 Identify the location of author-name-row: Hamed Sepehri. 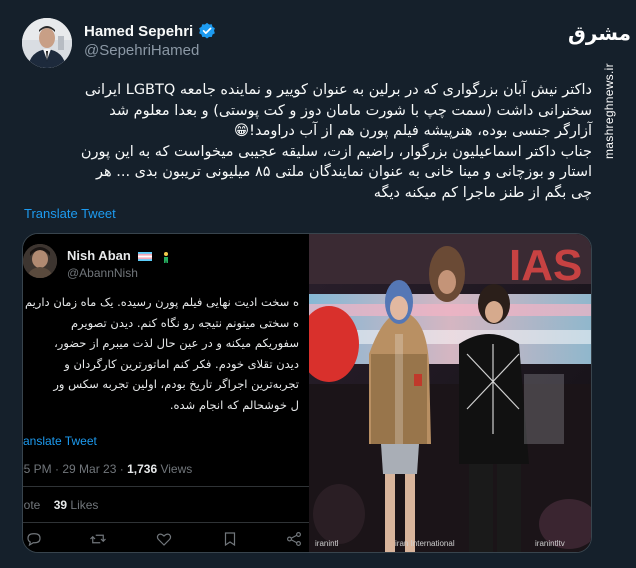
(150, 31).